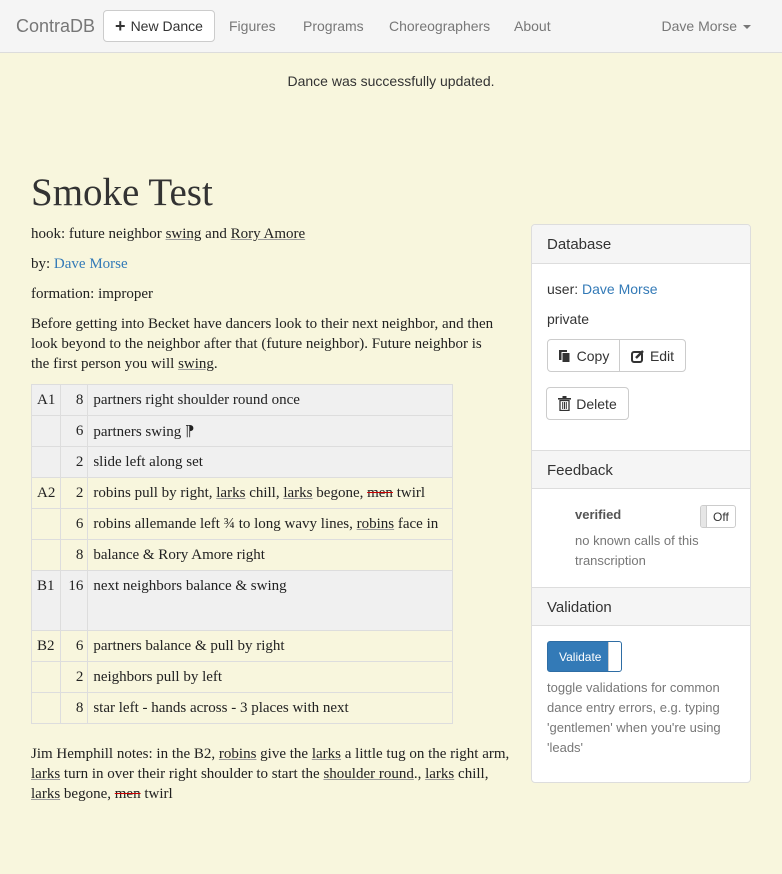 This screenshot has width=782, height=874. I want to click on figure-text-part: twirl, so click(409, 492).